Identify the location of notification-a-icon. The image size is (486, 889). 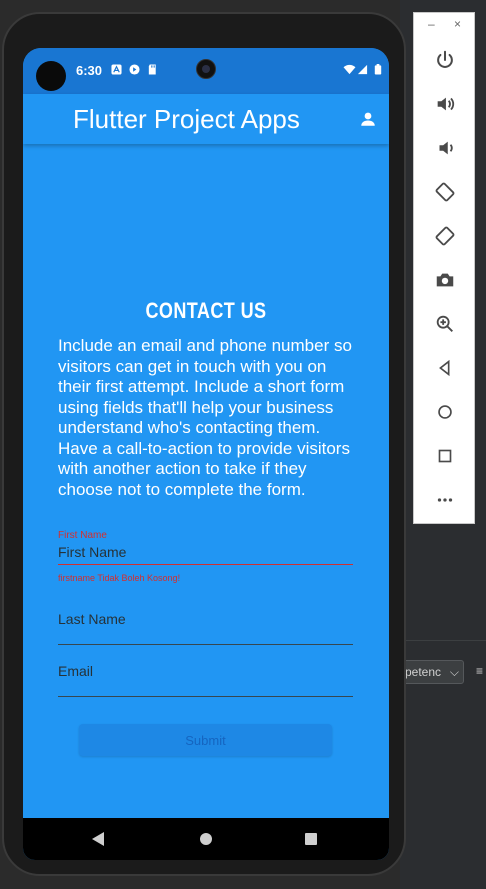
(116, 69).